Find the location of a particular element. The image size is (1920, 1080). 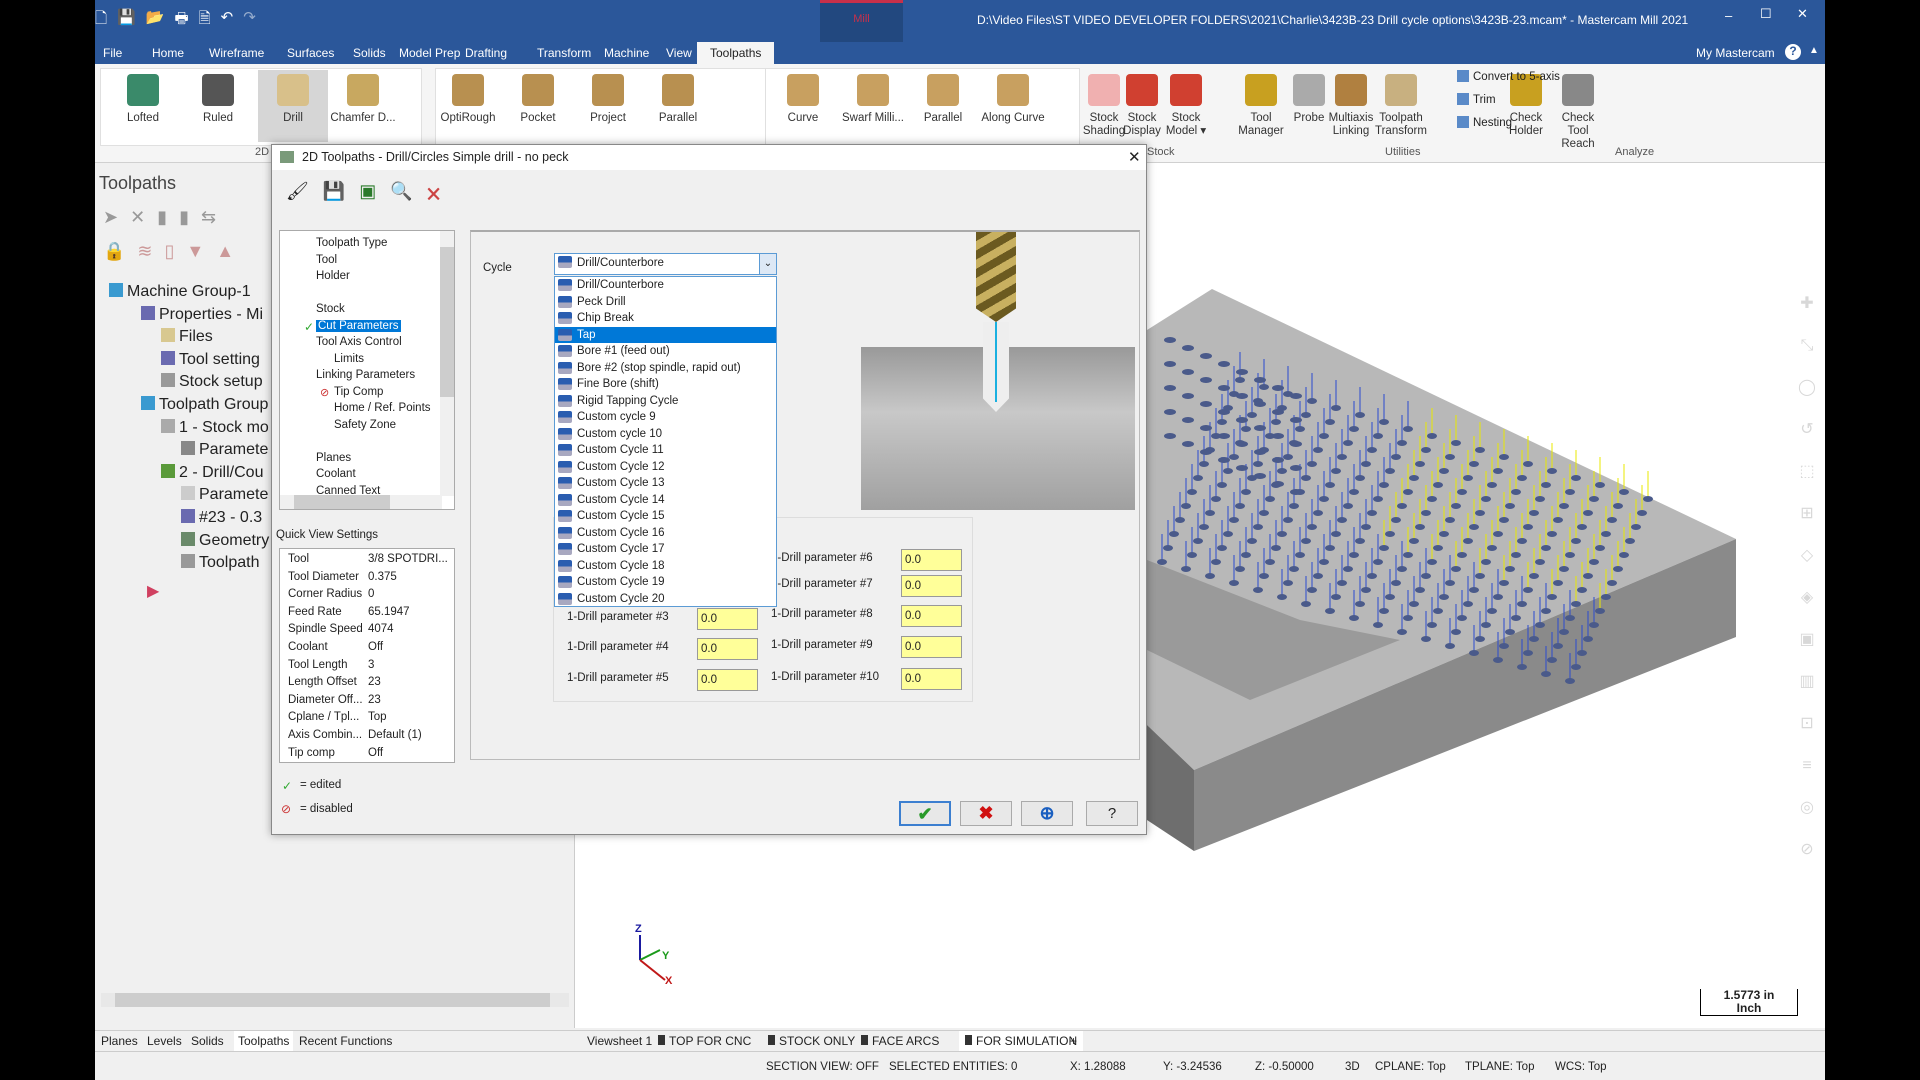

menu-tab-machine: Machine is located at coordinates (626, 53).